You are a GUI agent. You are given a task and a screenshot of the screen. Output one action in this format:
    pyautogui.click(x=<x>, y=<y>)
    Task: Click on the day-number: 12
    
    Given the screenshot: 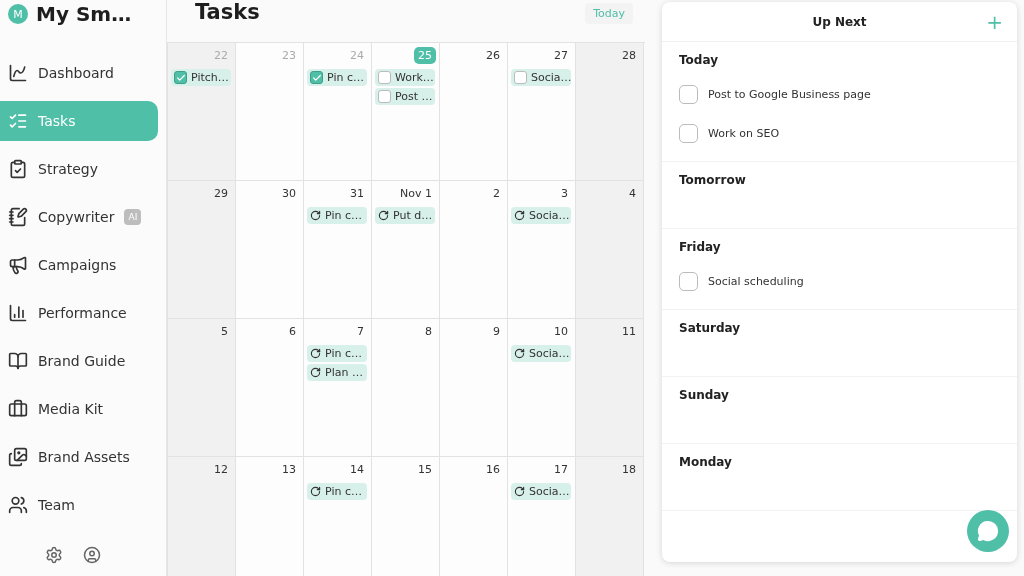 What is the action you would take?
    pyautogui.click(x=221, y=470)
    